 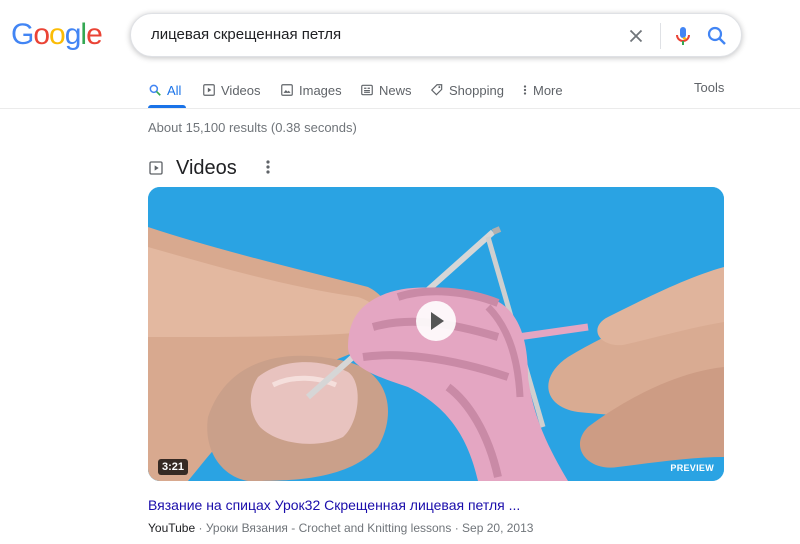 What do you see at coordinates (476, 90) in the screenshot?
I see `tab-label: Shopping` at bounding box center [476, 90].